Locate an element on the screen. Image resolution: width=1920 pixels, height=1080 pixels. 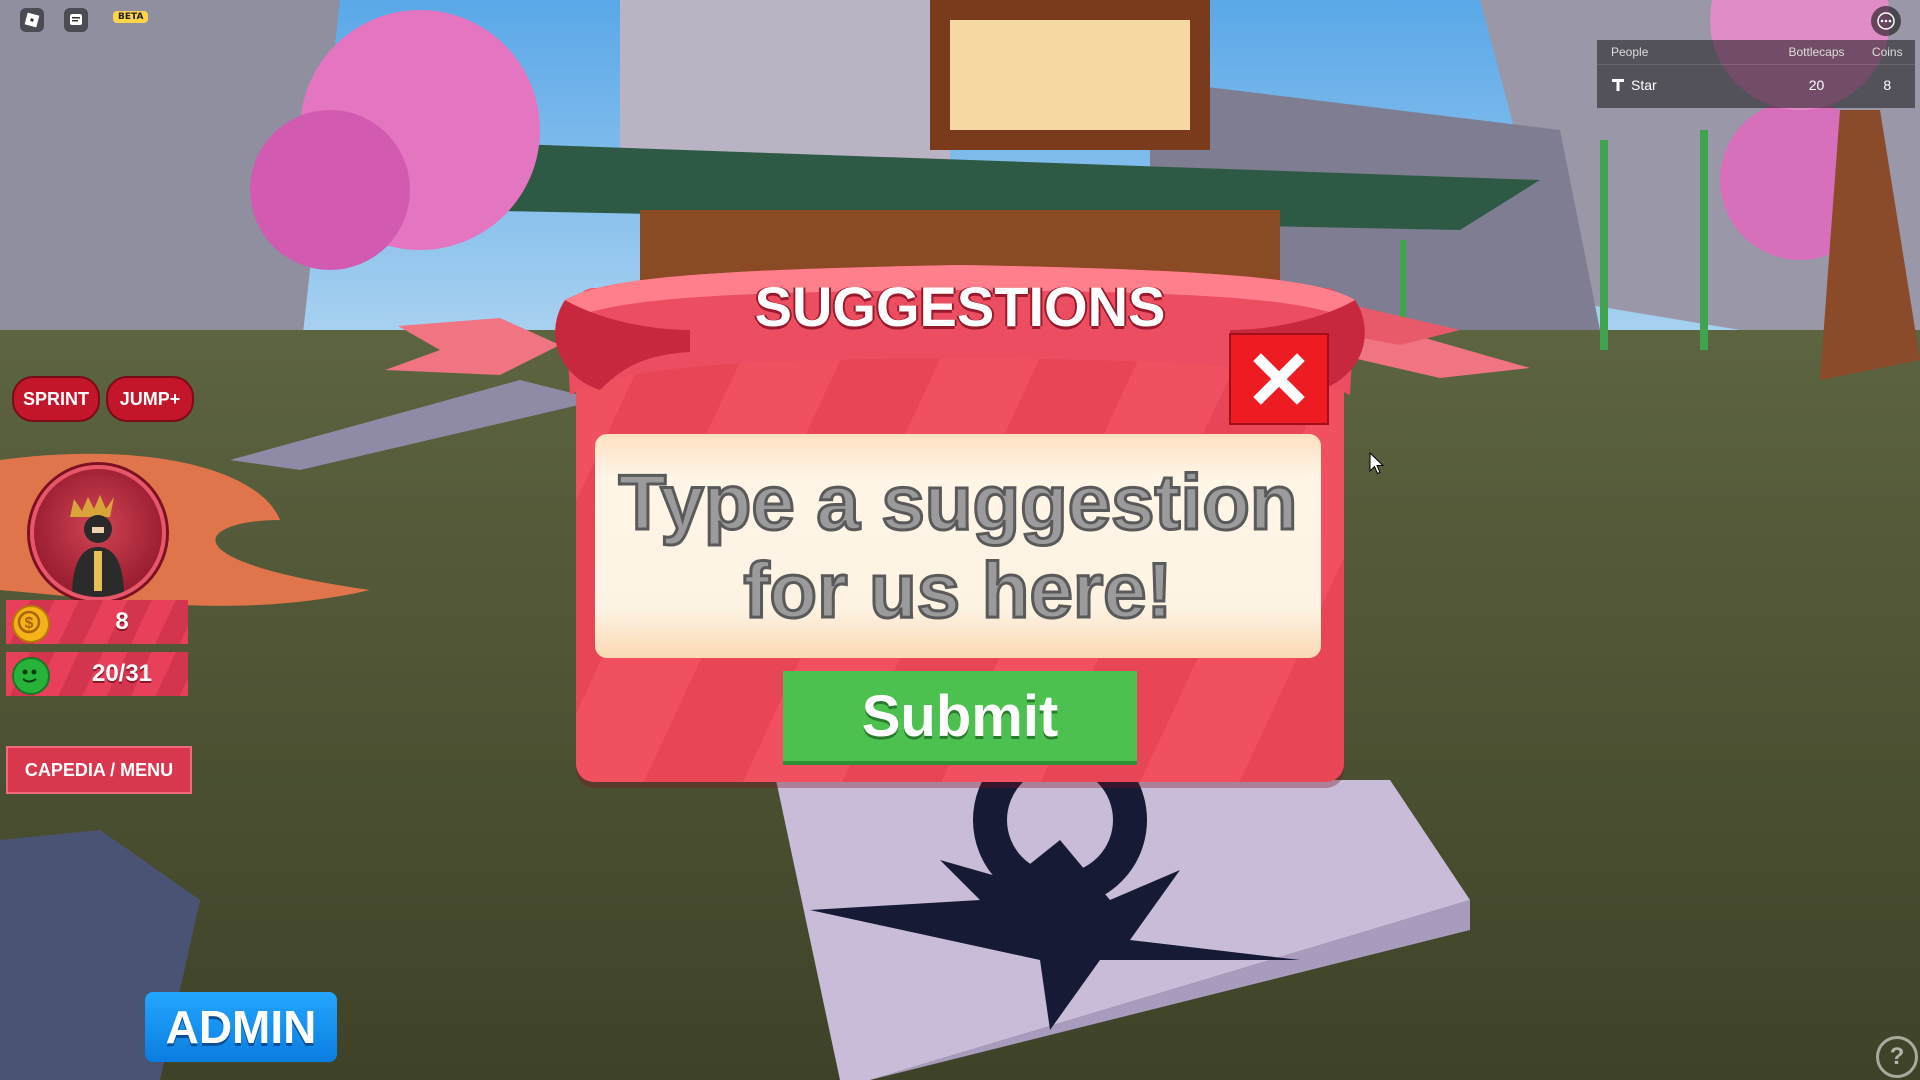
title-ribbon is located at coordinates (957, 330).